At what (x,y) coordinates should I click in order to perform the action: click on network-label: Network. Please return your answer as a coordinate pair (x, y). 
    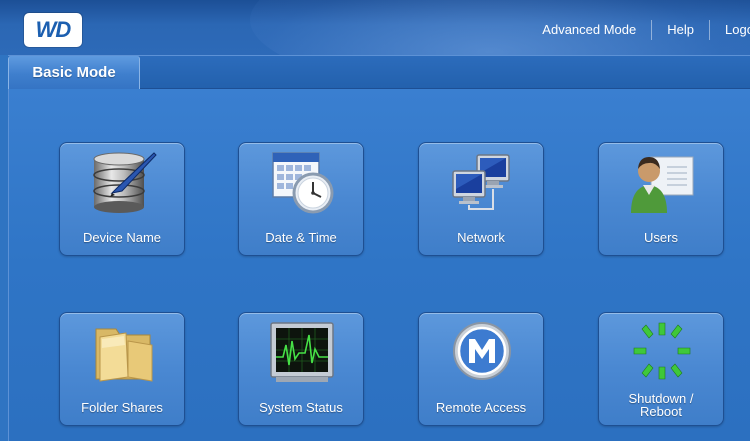
    Looking at the image, I should click on (481, 237).